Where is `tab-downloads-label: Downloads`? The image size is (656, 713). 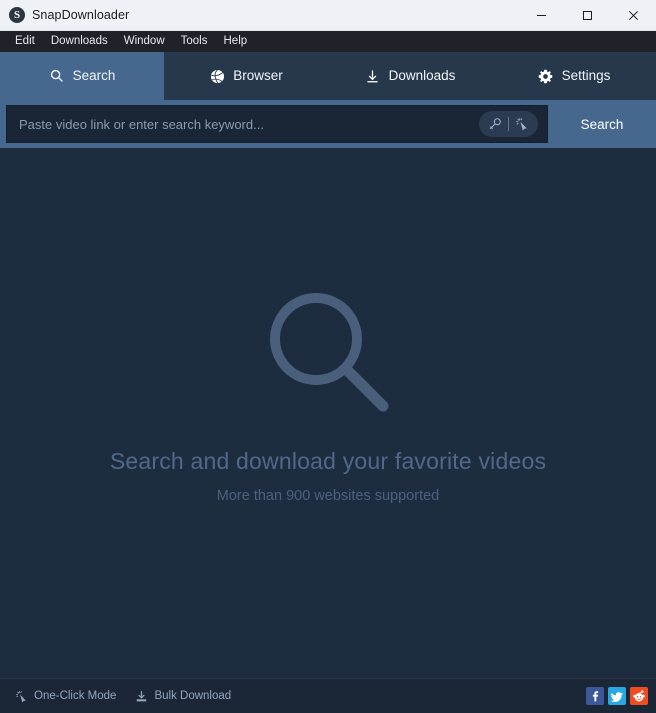 tab-downloads-label: Downloads is located at coordinates (422, 76).